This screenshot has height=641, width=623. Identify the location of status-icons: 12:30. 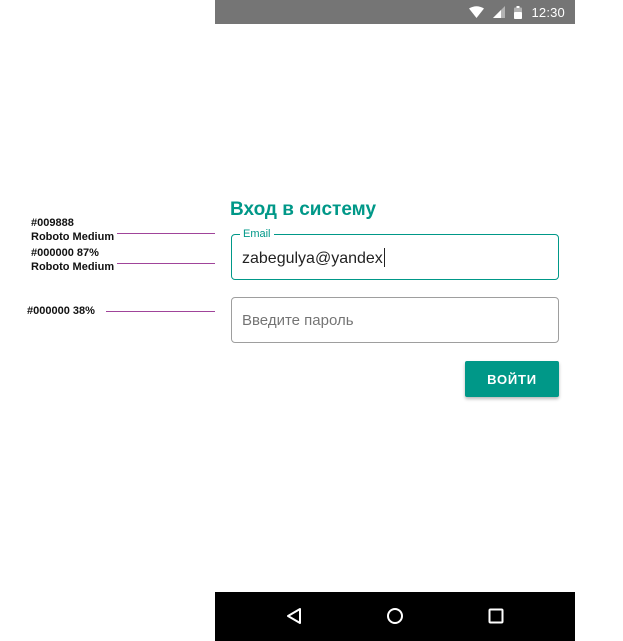
(517, 12).